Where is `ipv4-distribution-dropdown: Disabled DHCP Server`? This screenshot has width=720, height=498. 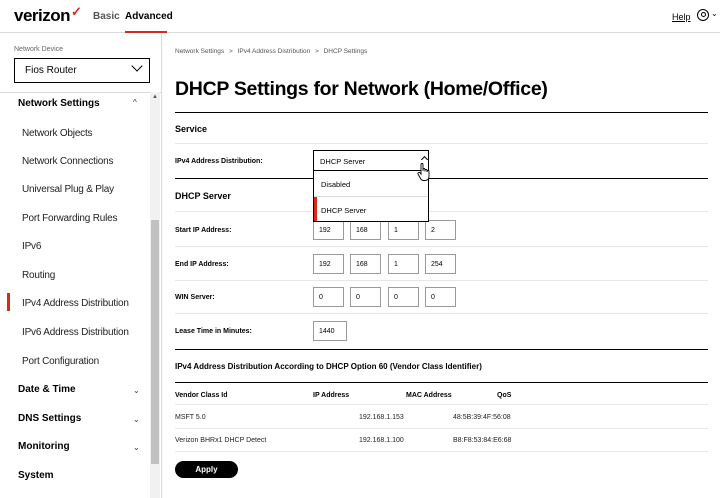 ipv4-distribution-dropdown: Disabled DHCP Server is located at coordinates (371, 196).